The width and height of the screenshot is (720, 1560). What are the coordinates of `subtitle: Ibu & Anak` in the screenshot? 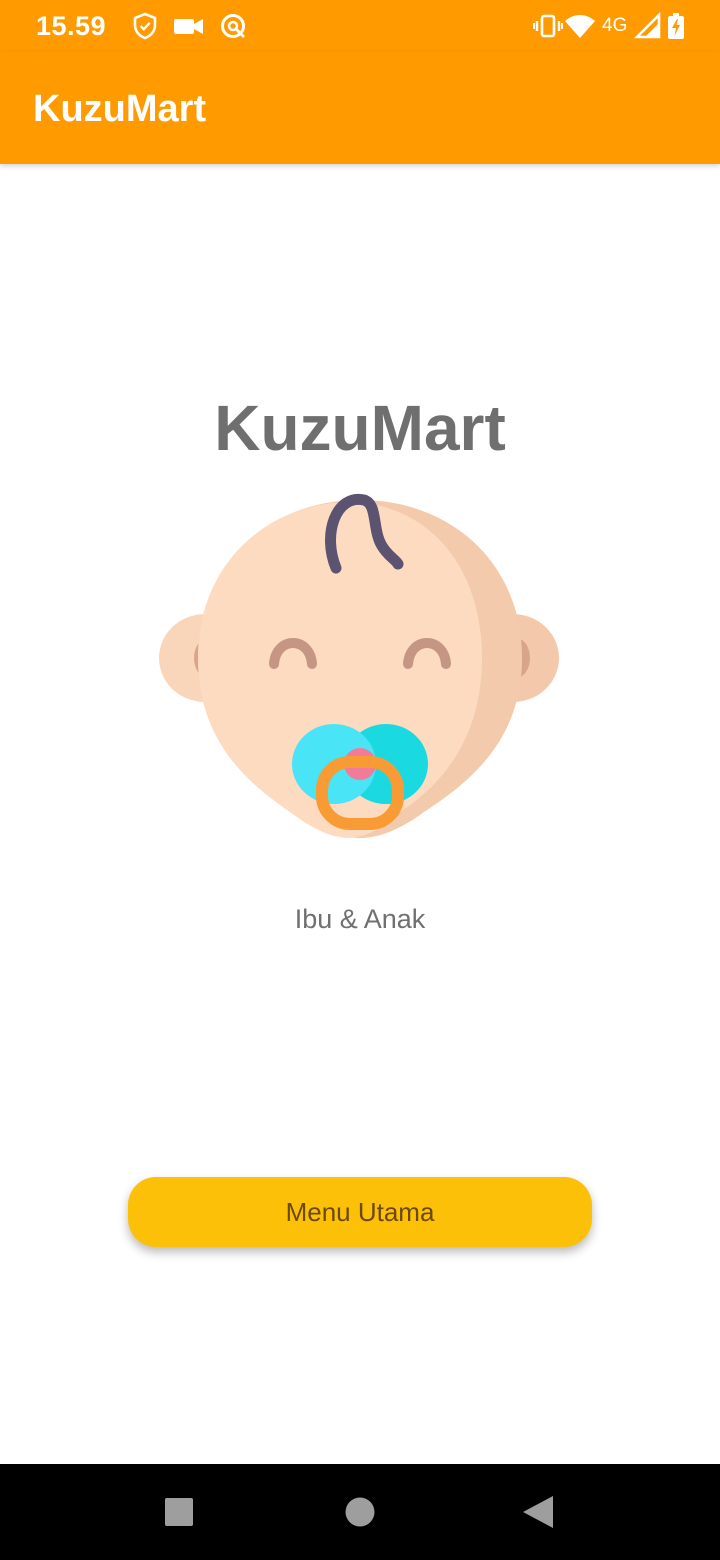 It's located at (360, 919).